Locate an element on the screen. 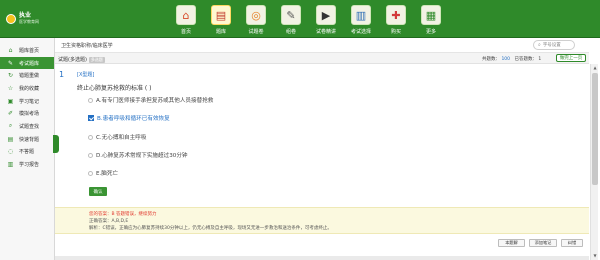 The width and height of the screenshot is (600, 260). grid-icon: ▦ is located at coordinates (431, 15).